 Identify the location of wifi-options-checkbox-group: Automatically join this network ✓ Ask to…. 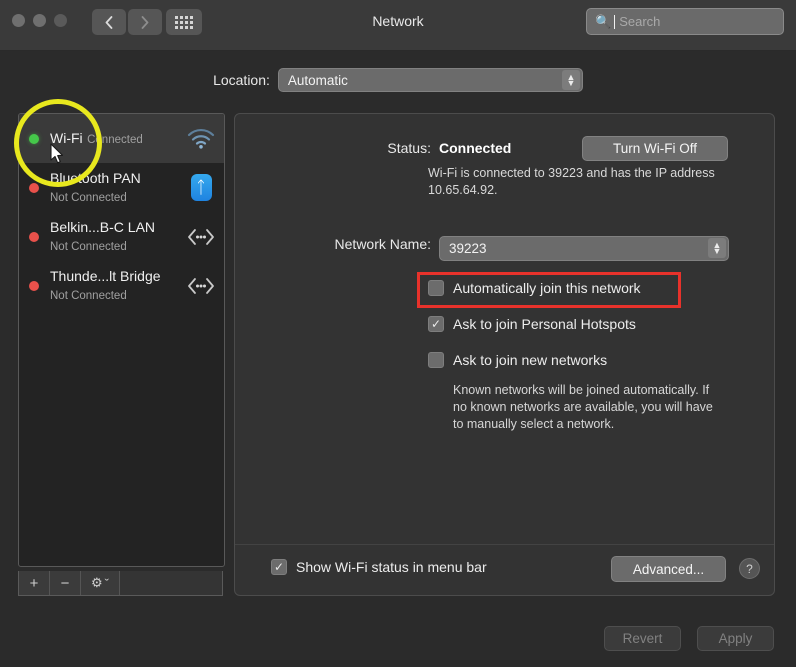
(593, 353).